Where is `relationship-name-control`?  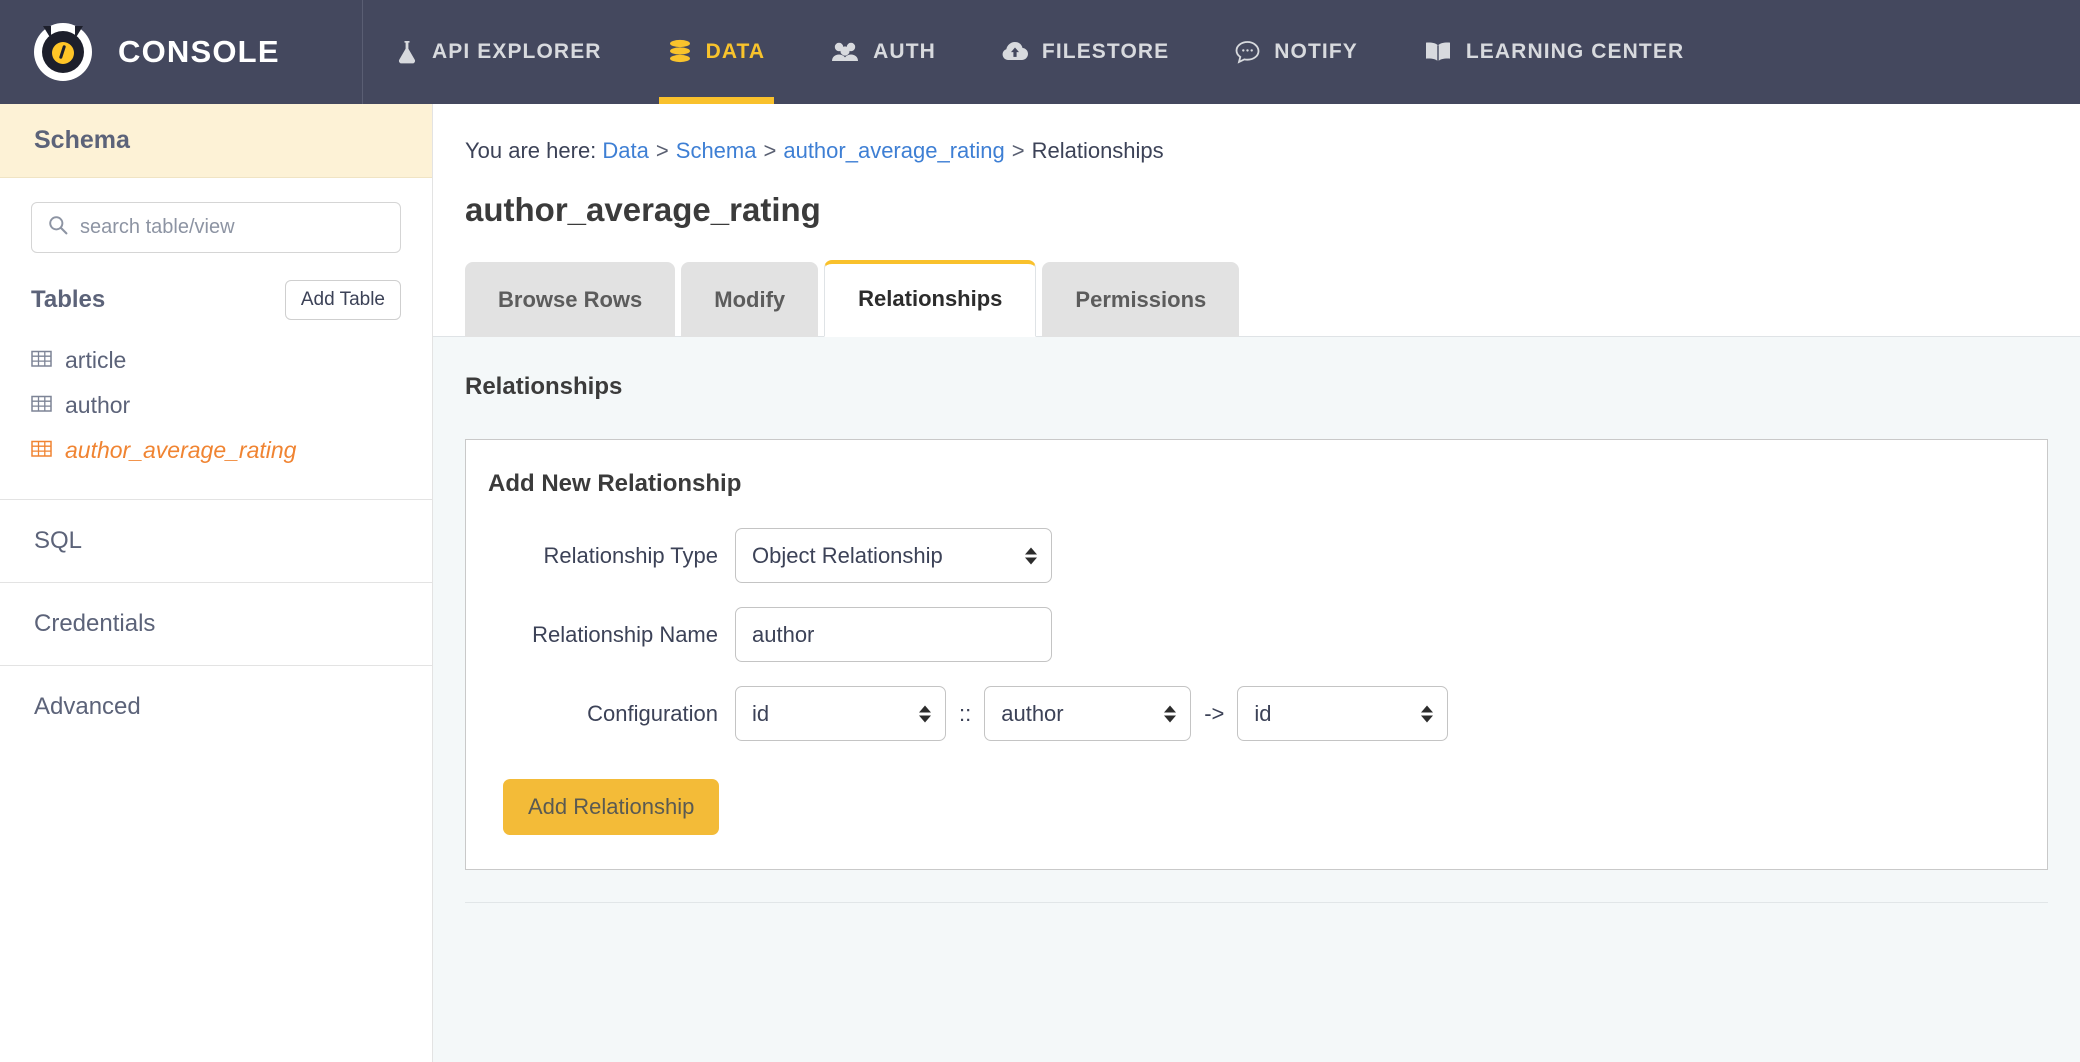 relationship-name-control is located at coordinates (893, 634).